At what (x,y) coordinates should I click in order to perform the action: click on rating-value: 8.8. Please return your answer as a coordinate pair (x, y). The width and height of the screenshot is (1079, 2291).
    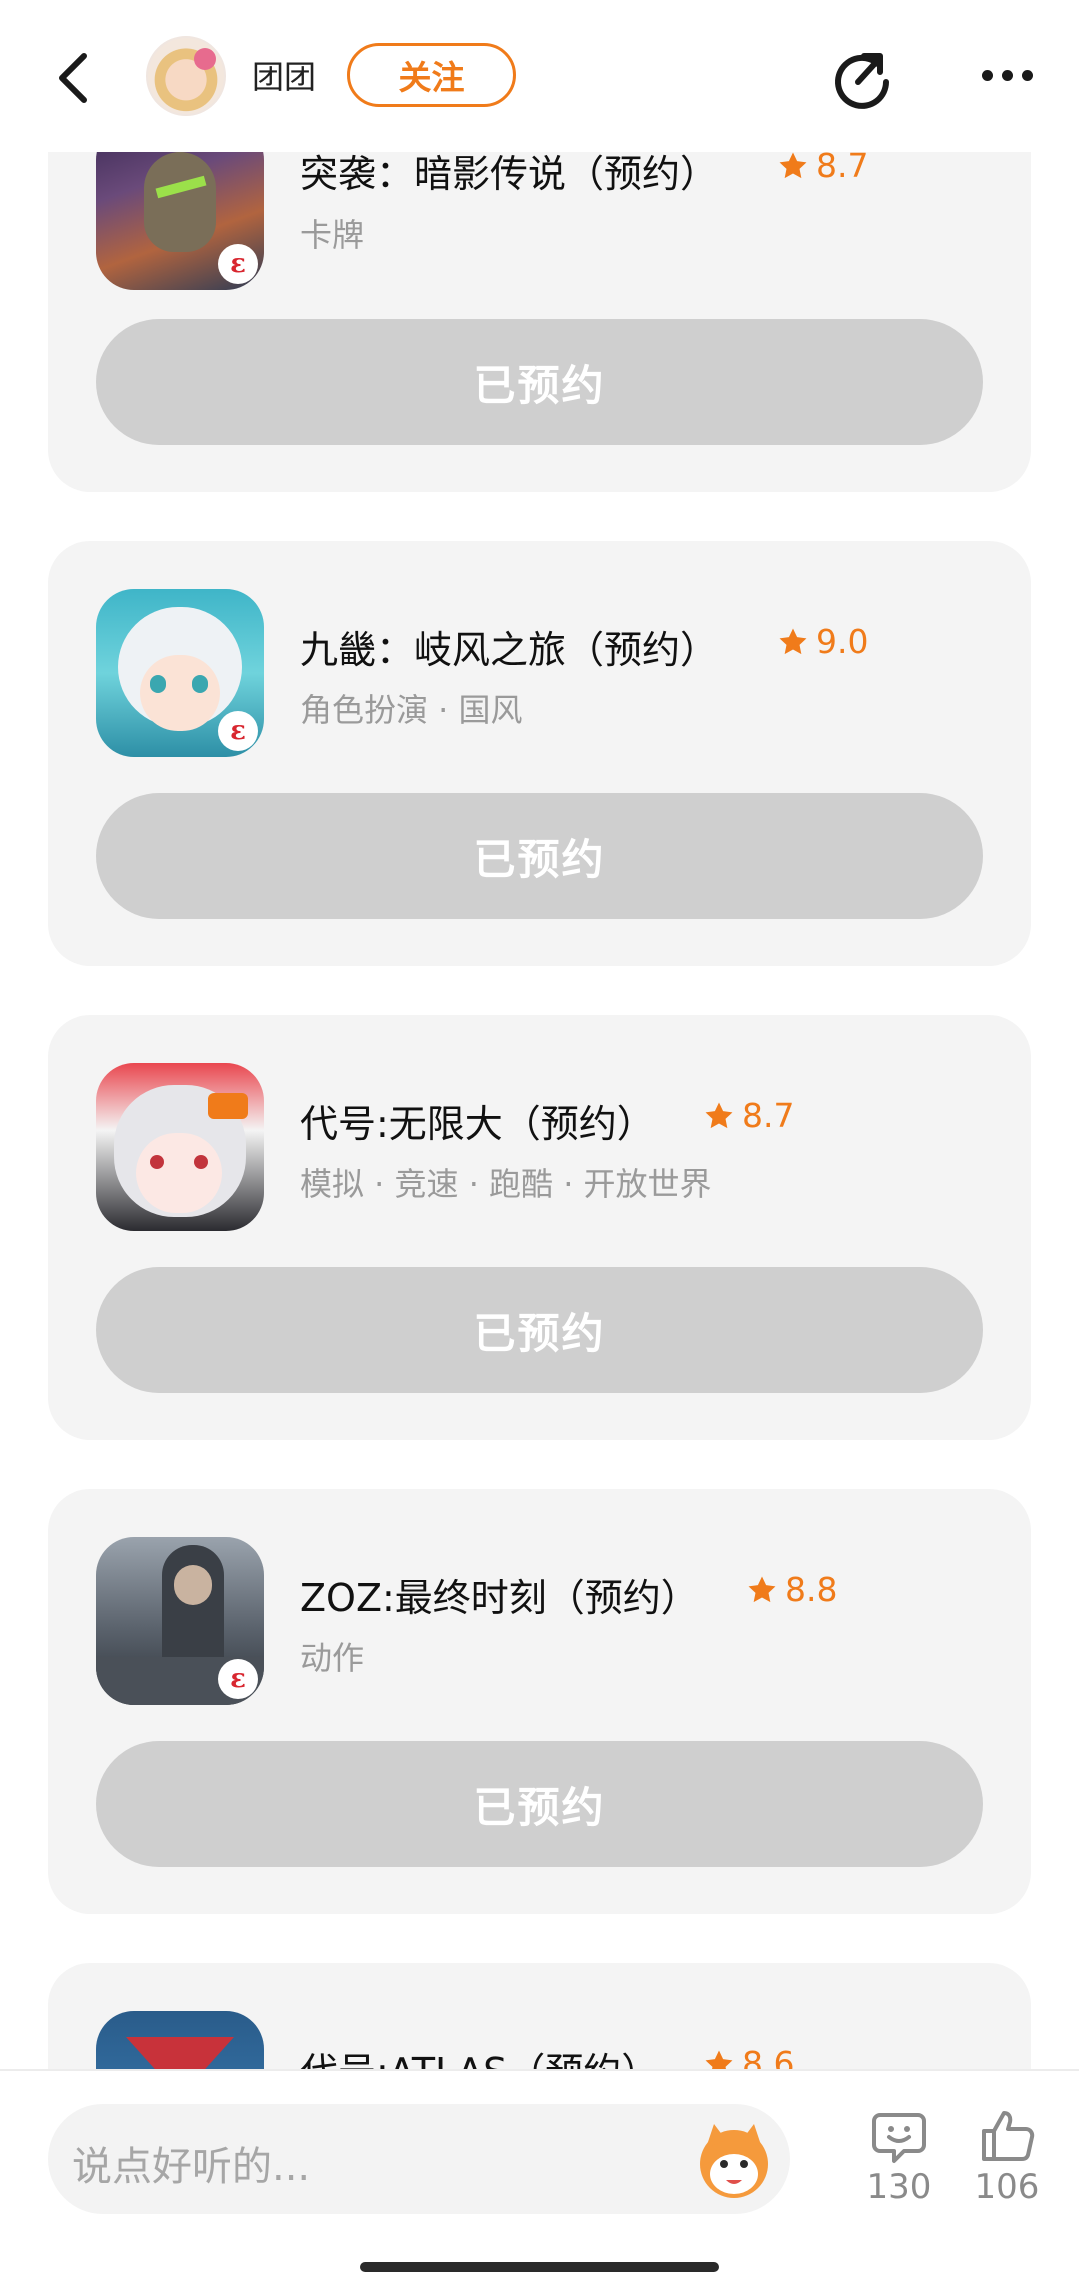
    Looking at the image, I should click on (811, 1589).